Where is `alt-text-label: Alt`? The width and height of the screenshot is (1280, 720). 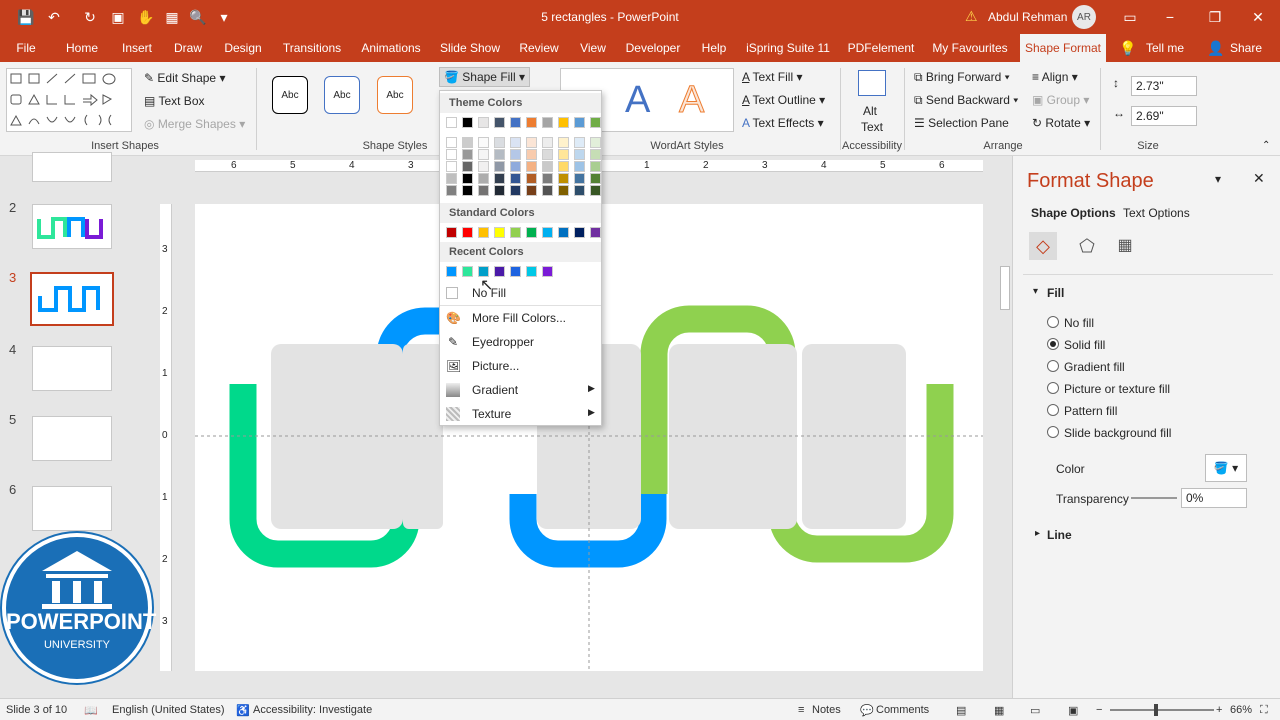 alt-text-label: Alt is located at coordinates (870, 111).